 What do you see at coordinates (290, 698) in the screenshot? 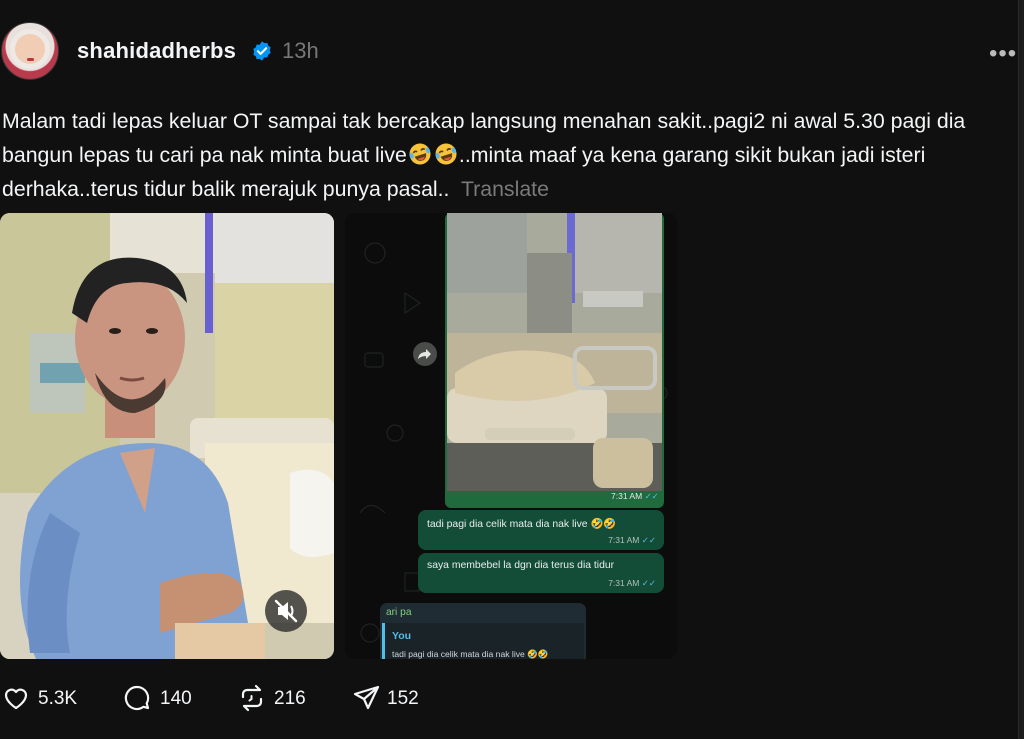
I see `repost-count: 216` at bounding box center [290, 698].